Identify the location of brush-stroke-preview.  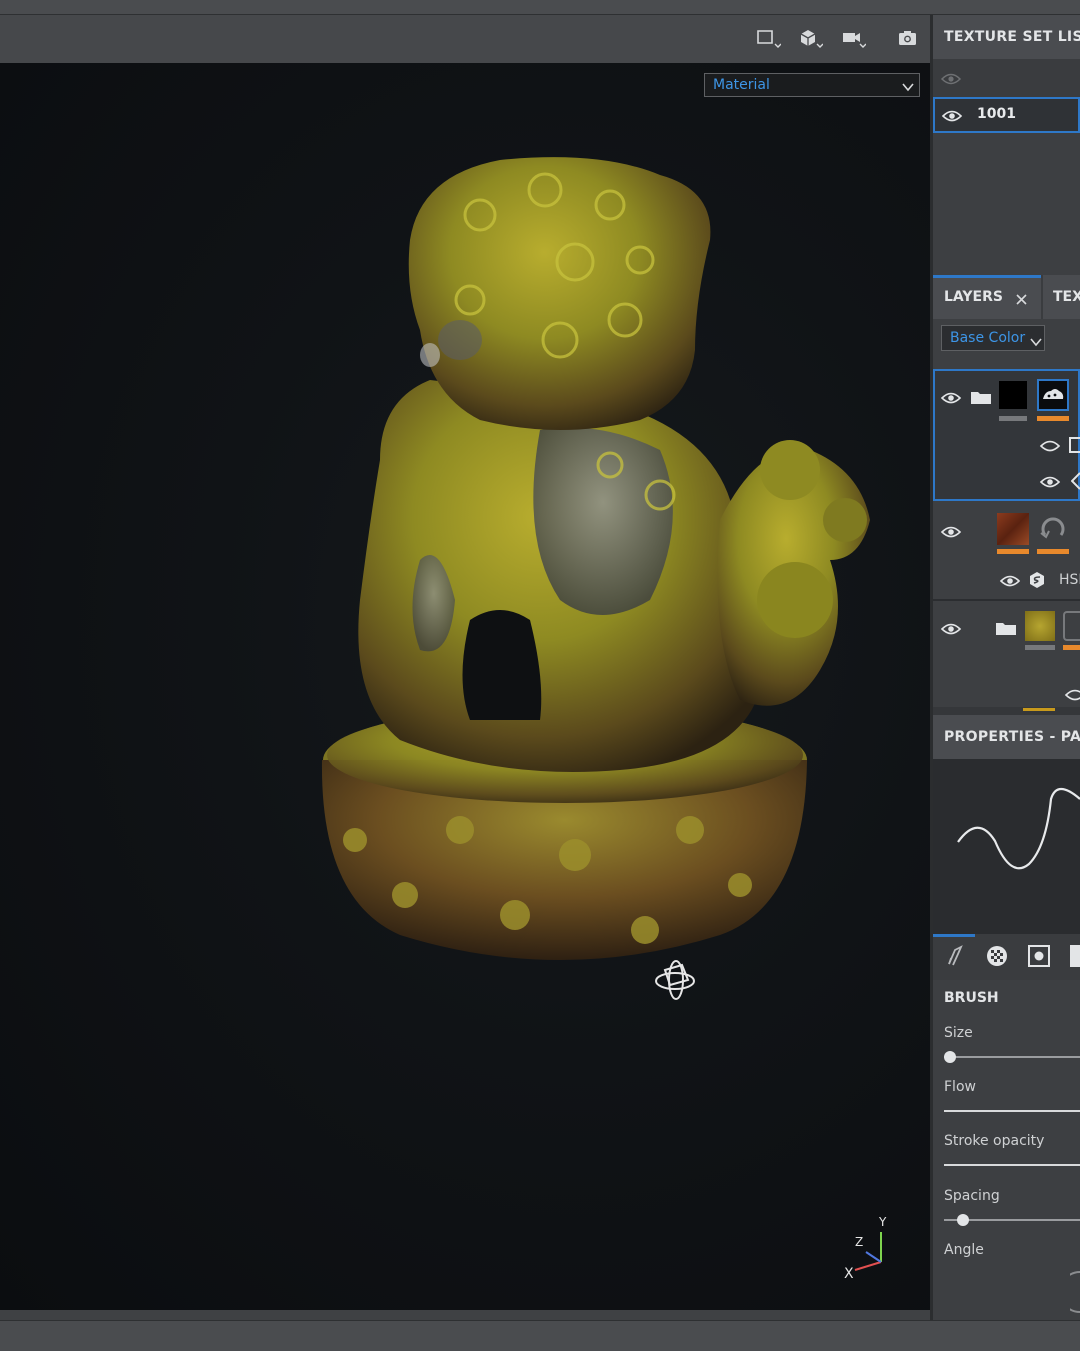
(1006, 846).